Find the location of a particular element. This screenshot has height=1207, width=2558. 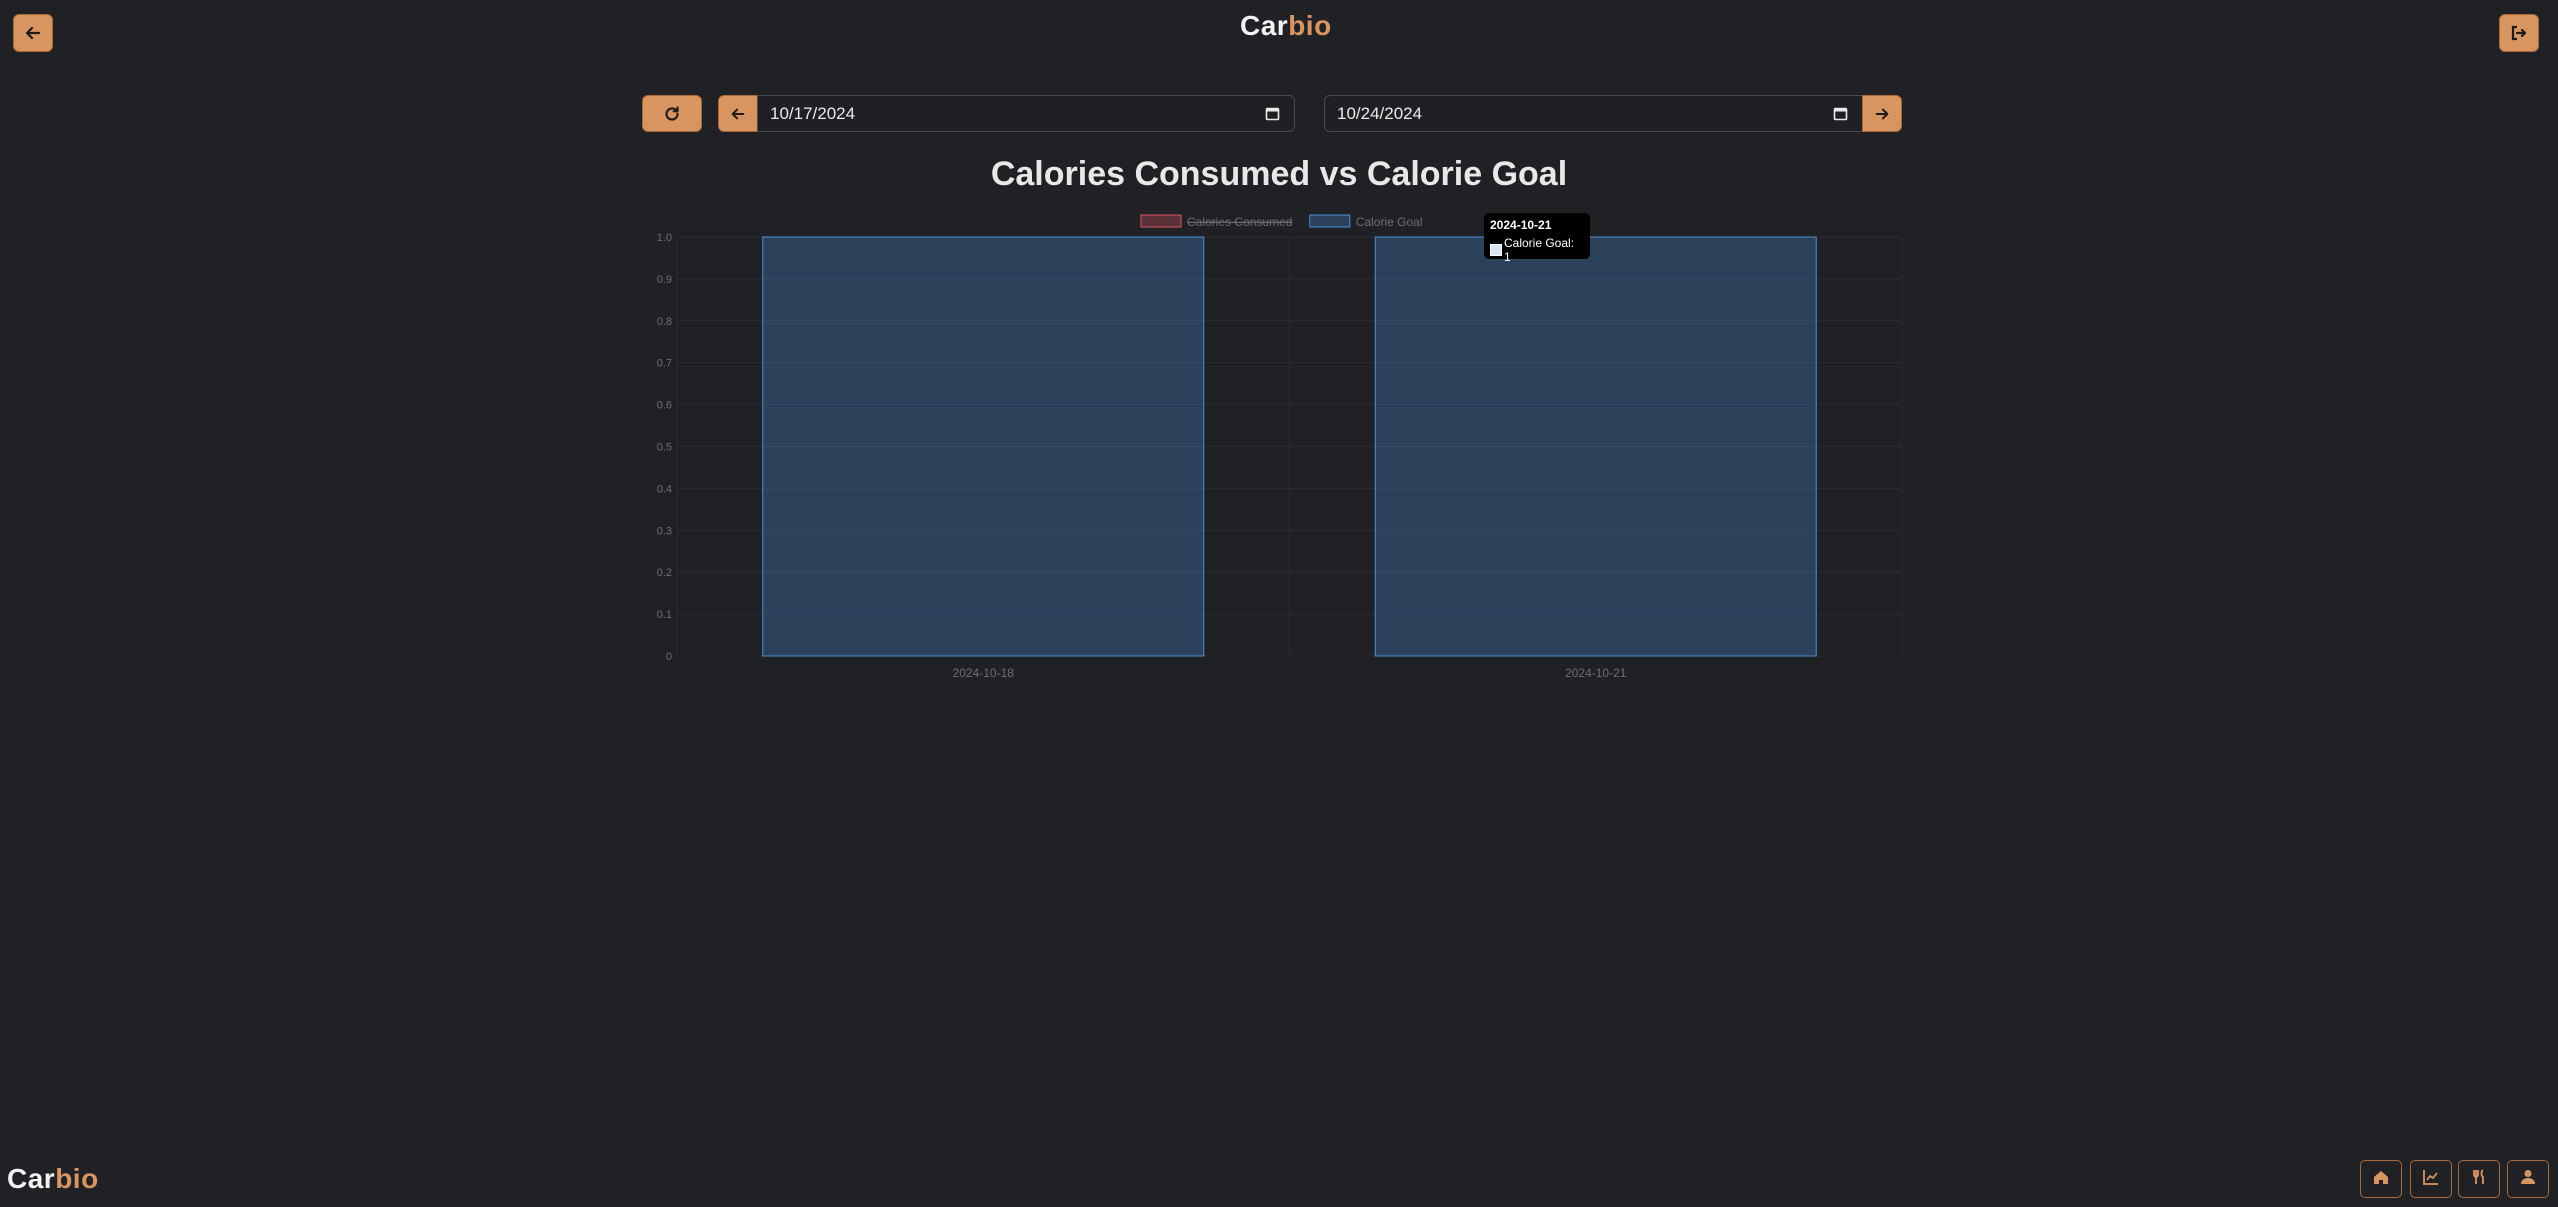

nav-stats-button is located at coordinates (2431, 1179).